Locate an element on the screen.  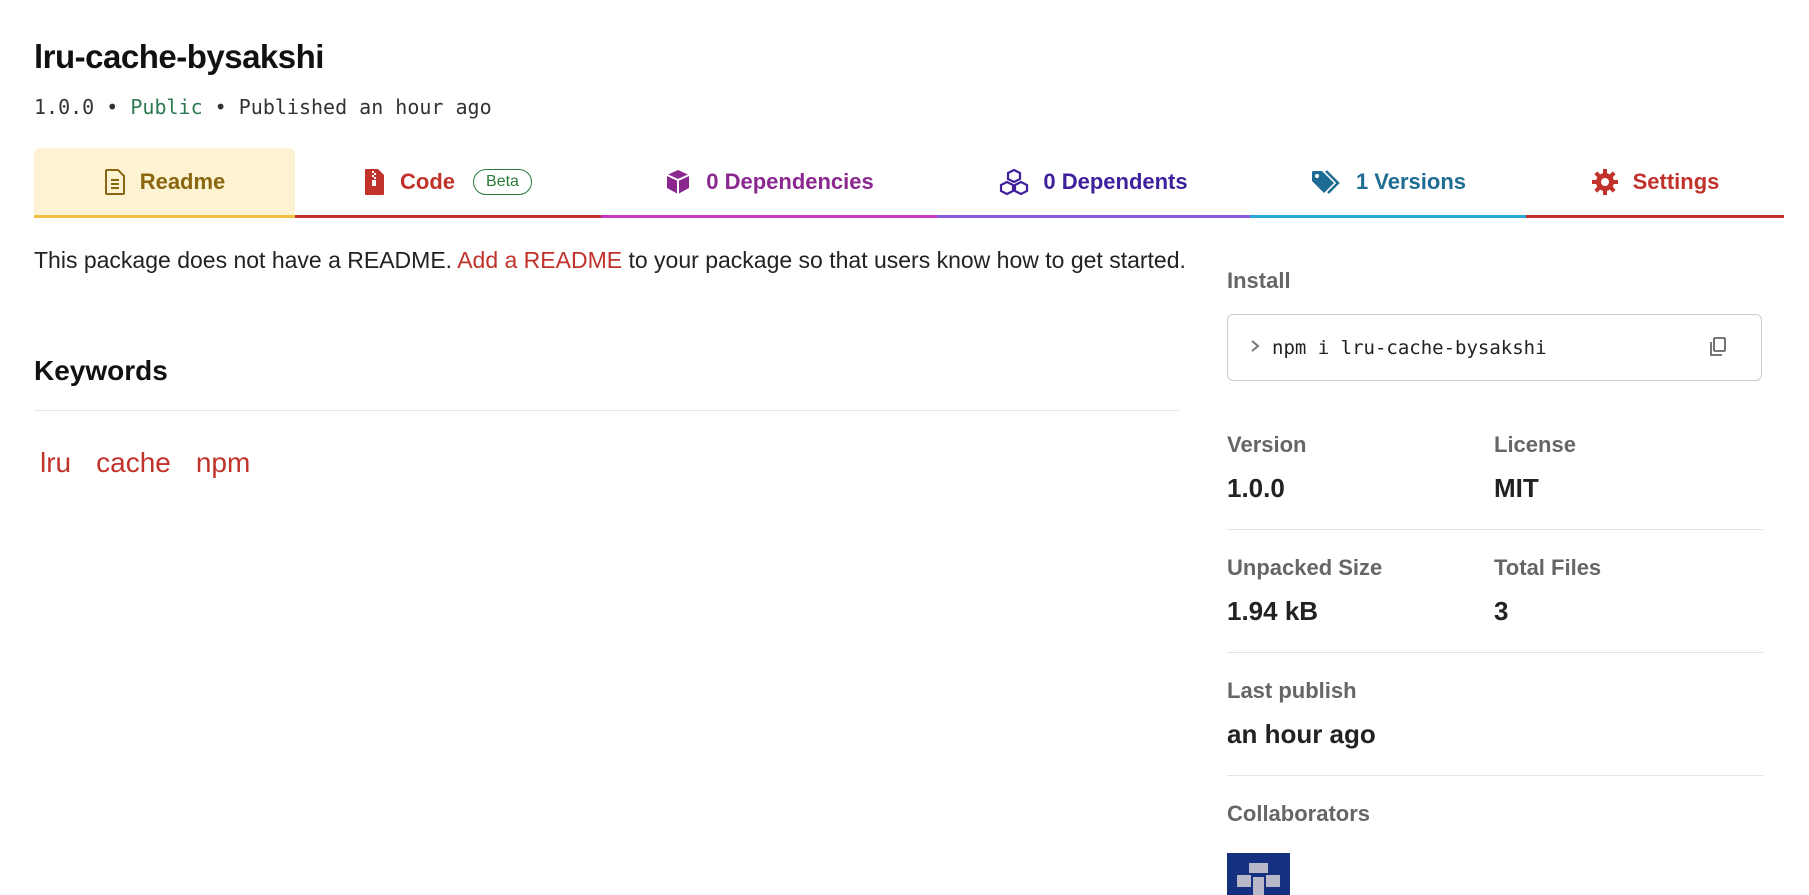
box-icon is located at coordinates (678, 182).